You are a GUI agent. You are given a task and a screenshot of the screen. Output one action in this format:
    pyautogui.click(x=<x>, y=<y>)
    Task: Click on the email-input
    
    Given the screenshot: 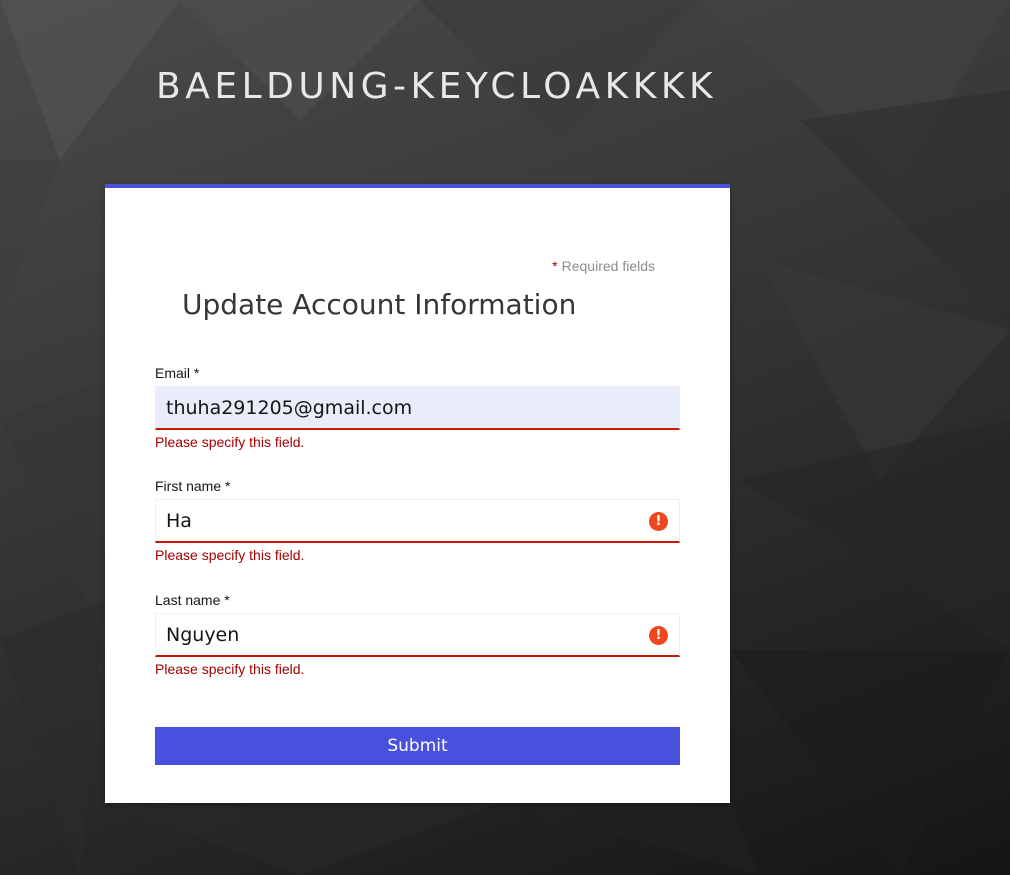 What is the action you would take?
    pyautogui.click(x=396, y=407)
    